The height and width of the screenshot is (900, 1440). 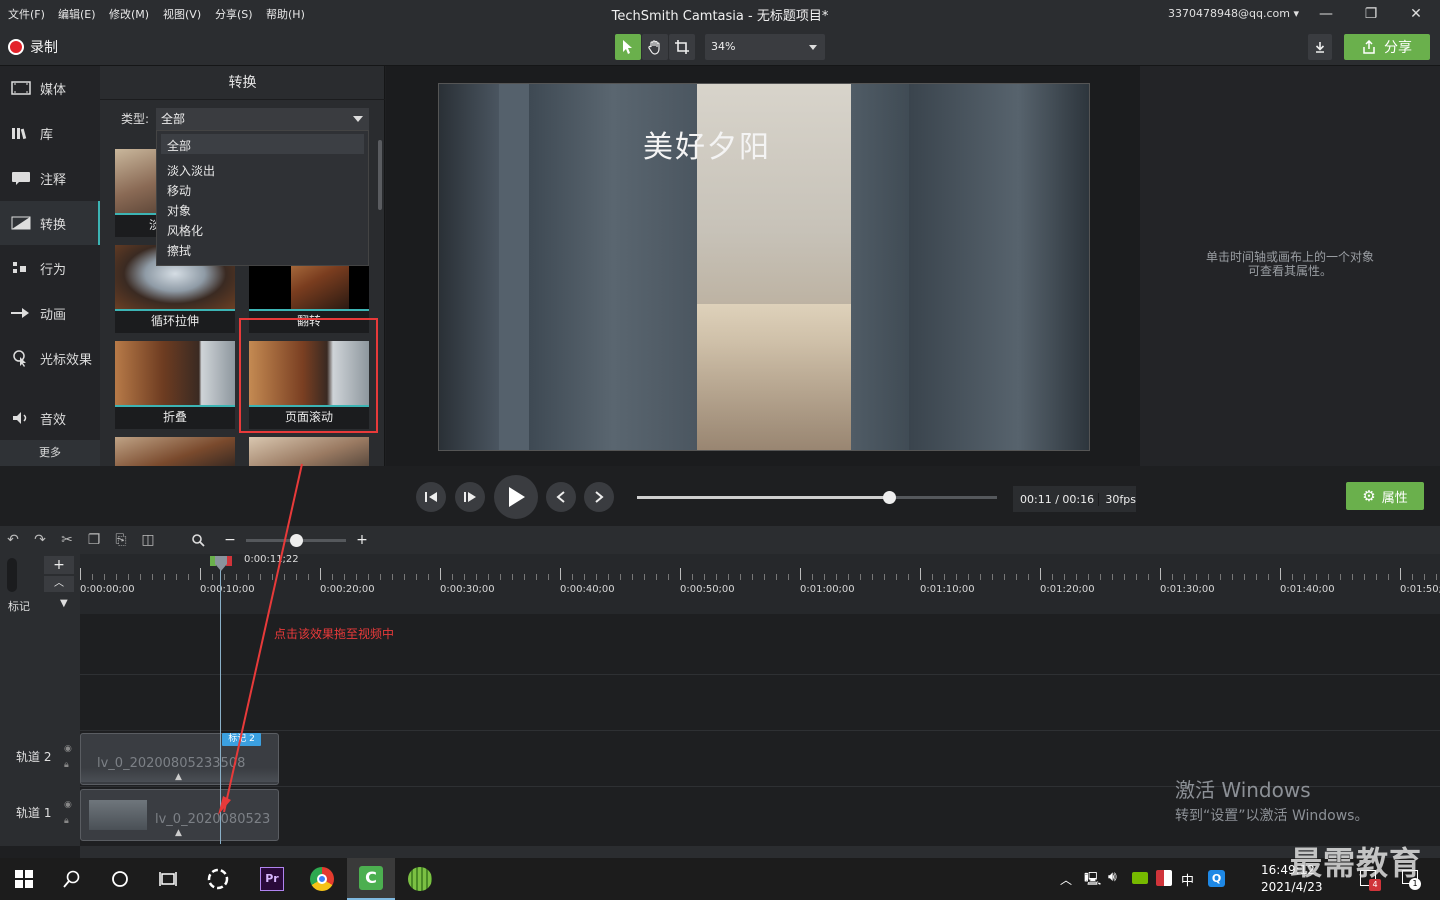 I want to click on sidebar-item-behavior: 行为, so click(x=50, y=268).